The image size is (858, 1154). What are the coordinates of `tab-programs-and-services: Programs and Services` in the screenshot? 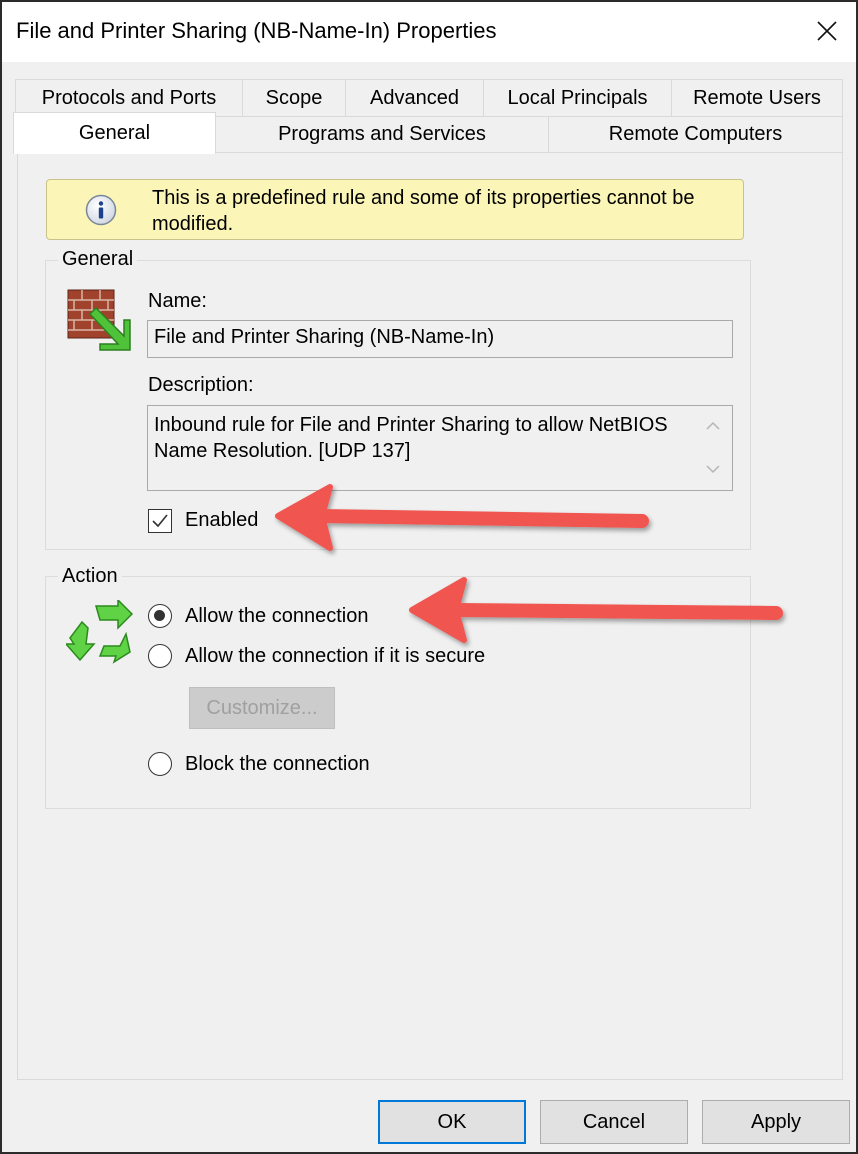 It's located at (382, 134).